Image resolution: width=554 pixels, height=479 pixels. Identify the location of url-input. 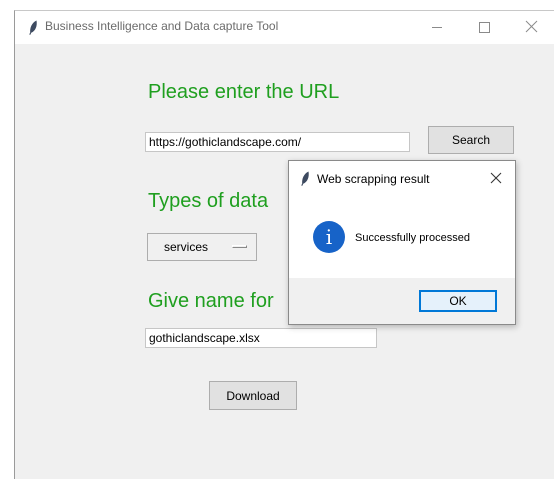
(277, 142).